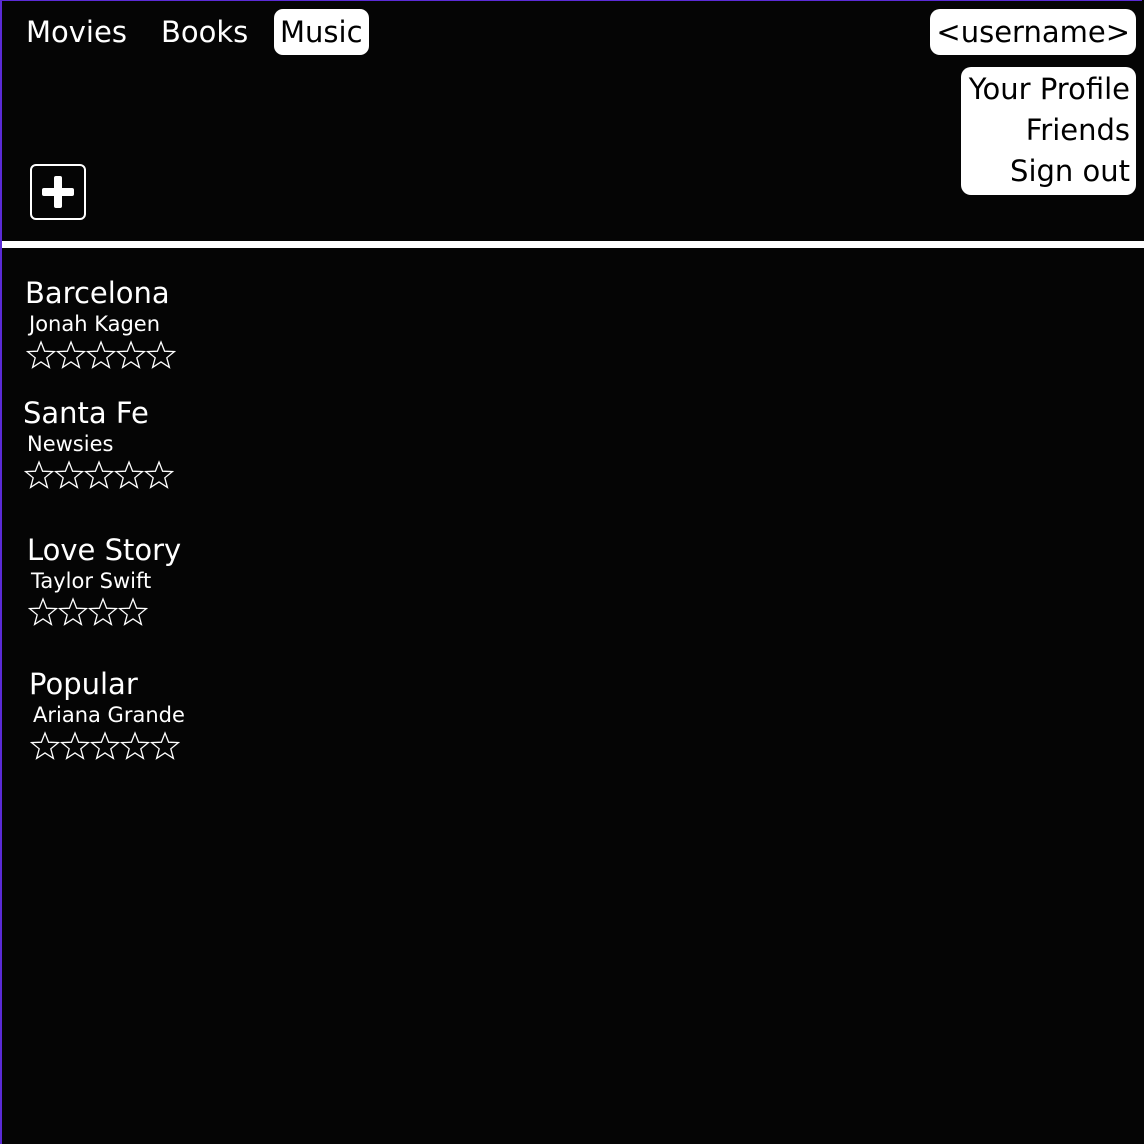 The width and height of the screenshot is (1144, 1144). What do you see at coordinates (104, 550) in the screenshot?
I see `song-title: Love Story` at bounding box center [104, 550].